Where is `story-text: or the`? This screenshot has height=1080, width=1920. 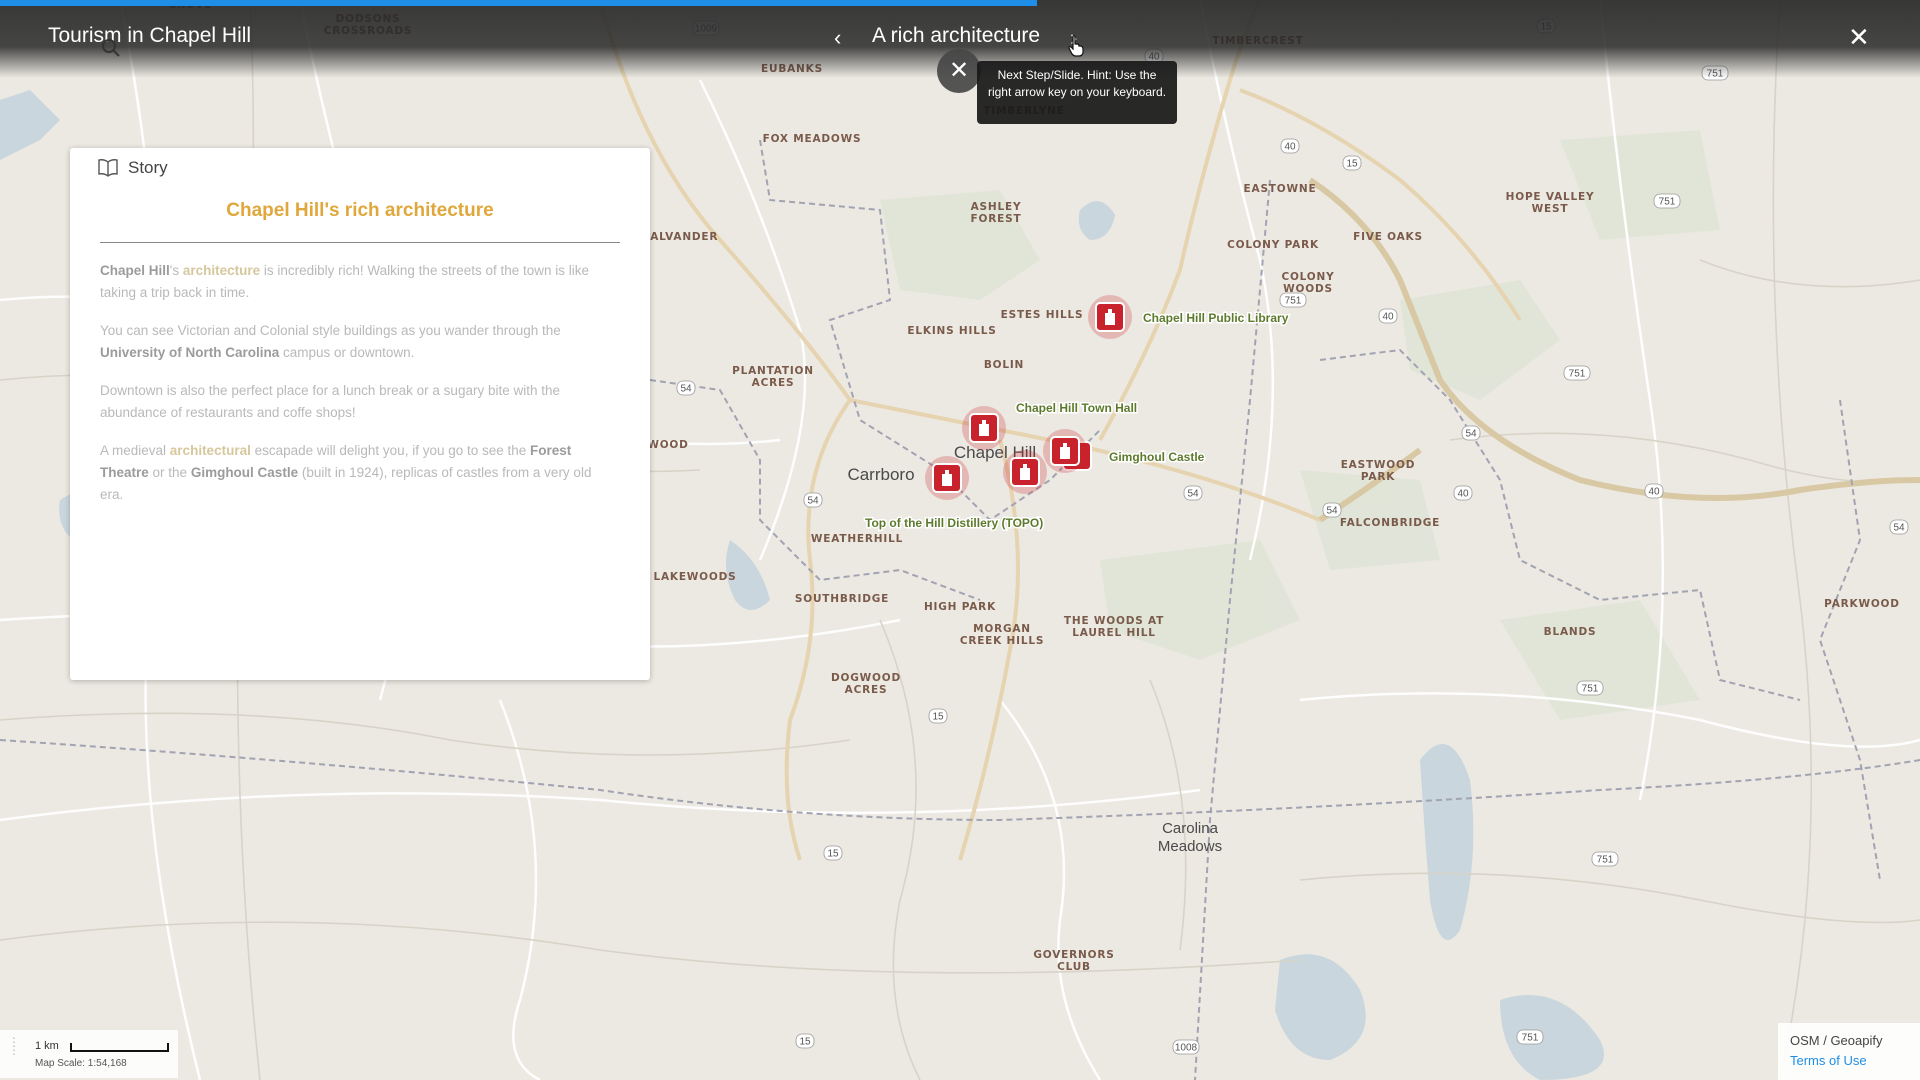 story-text: or the is located at coordinates (169, 472).